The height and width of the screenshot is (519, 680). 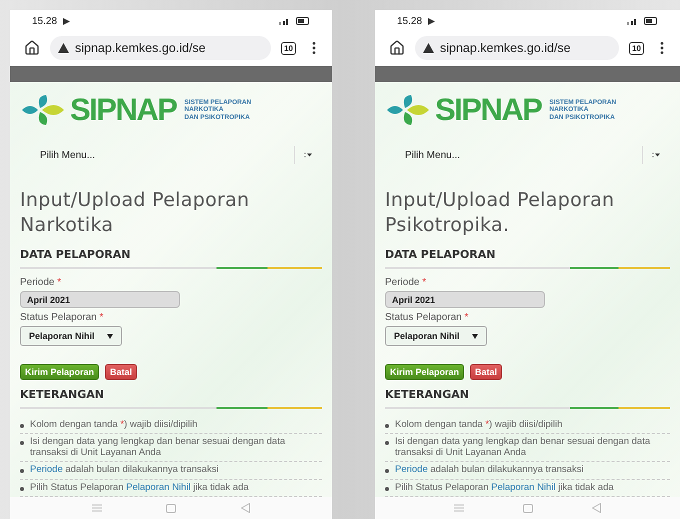 I want to click on page-title: Input/Upload Pelaporan Psikotropika., so click(x=500, y=213).